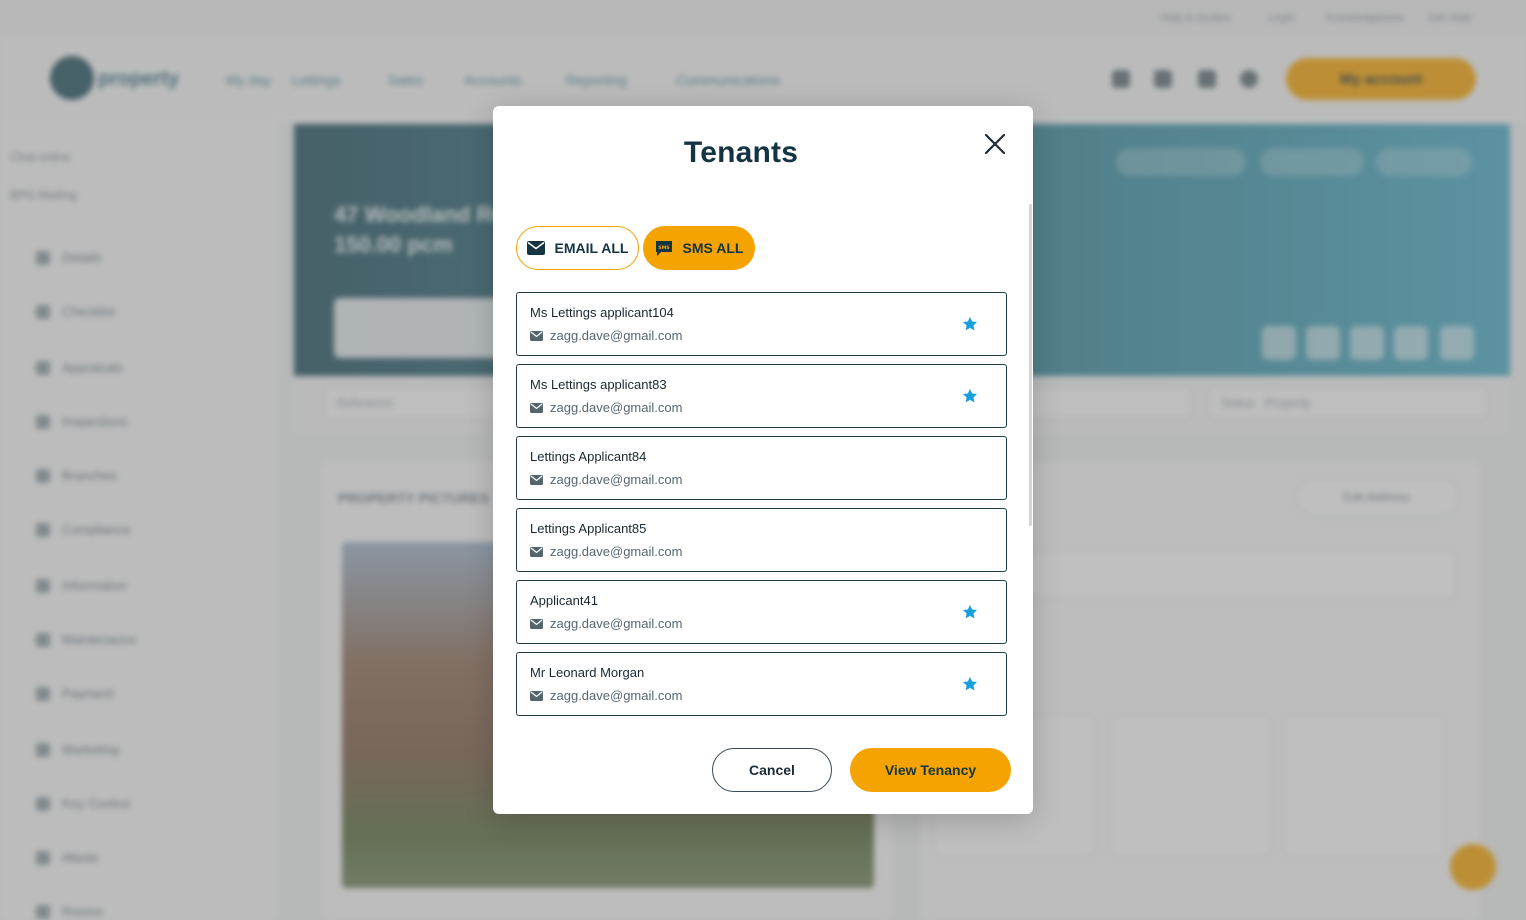  Describe the element at coordinates (588, 528) in the screenshot. I see `tenant-name: Lettings Applicant85` at that location.